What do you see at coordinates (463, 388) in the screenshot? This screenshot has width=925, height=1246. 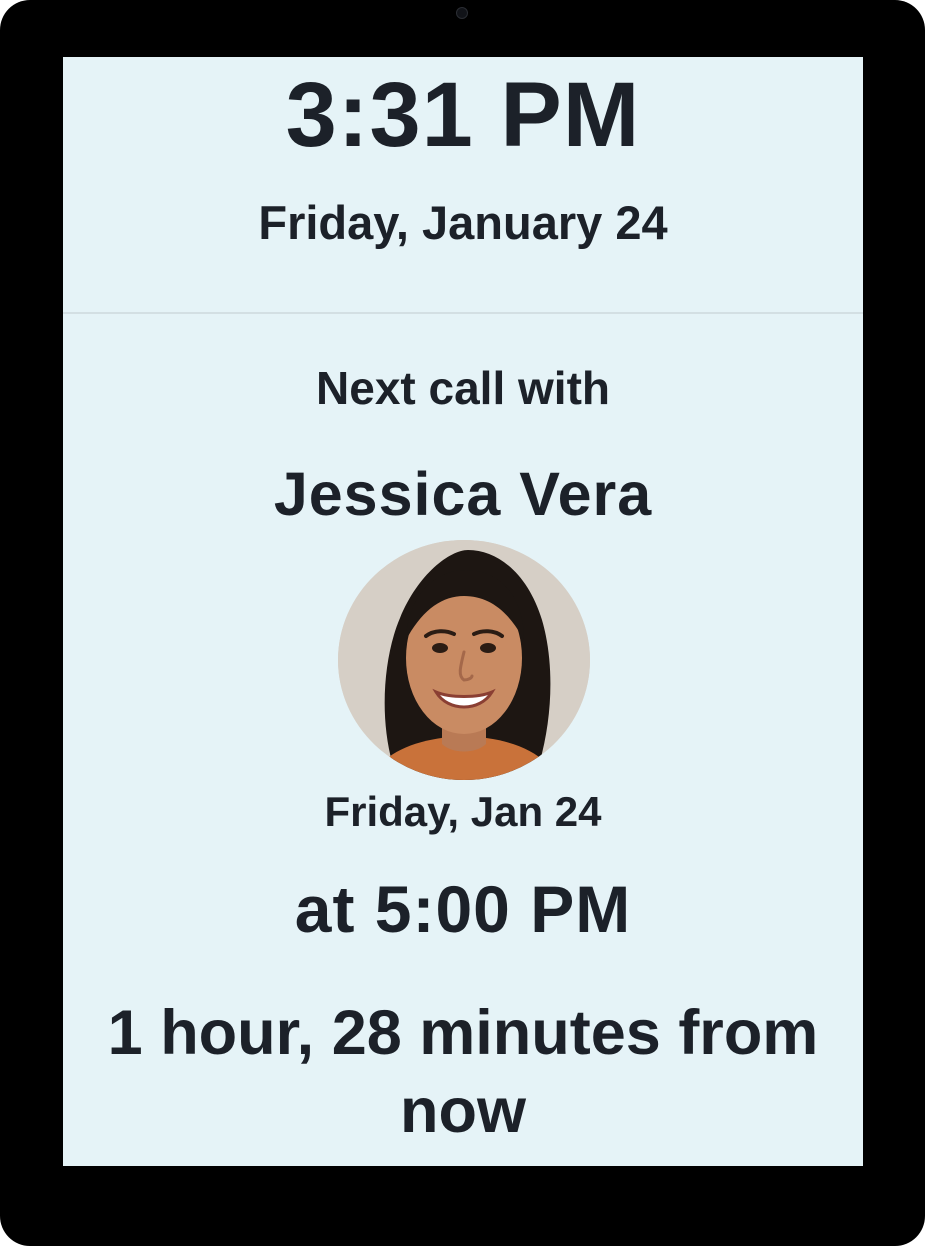 I see `next-call-label: Next call with` at bounding box center [463, 388].